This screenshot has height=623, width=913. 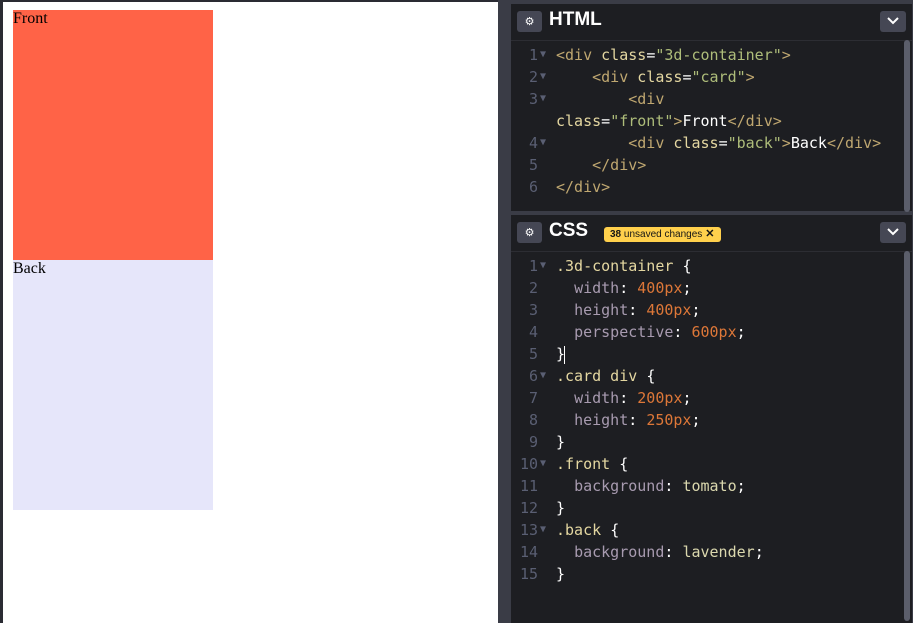 What do you see at coordinates (705, 508) in the screenshot?
I see `code-line: 12}` at bounding box center [705, 508].